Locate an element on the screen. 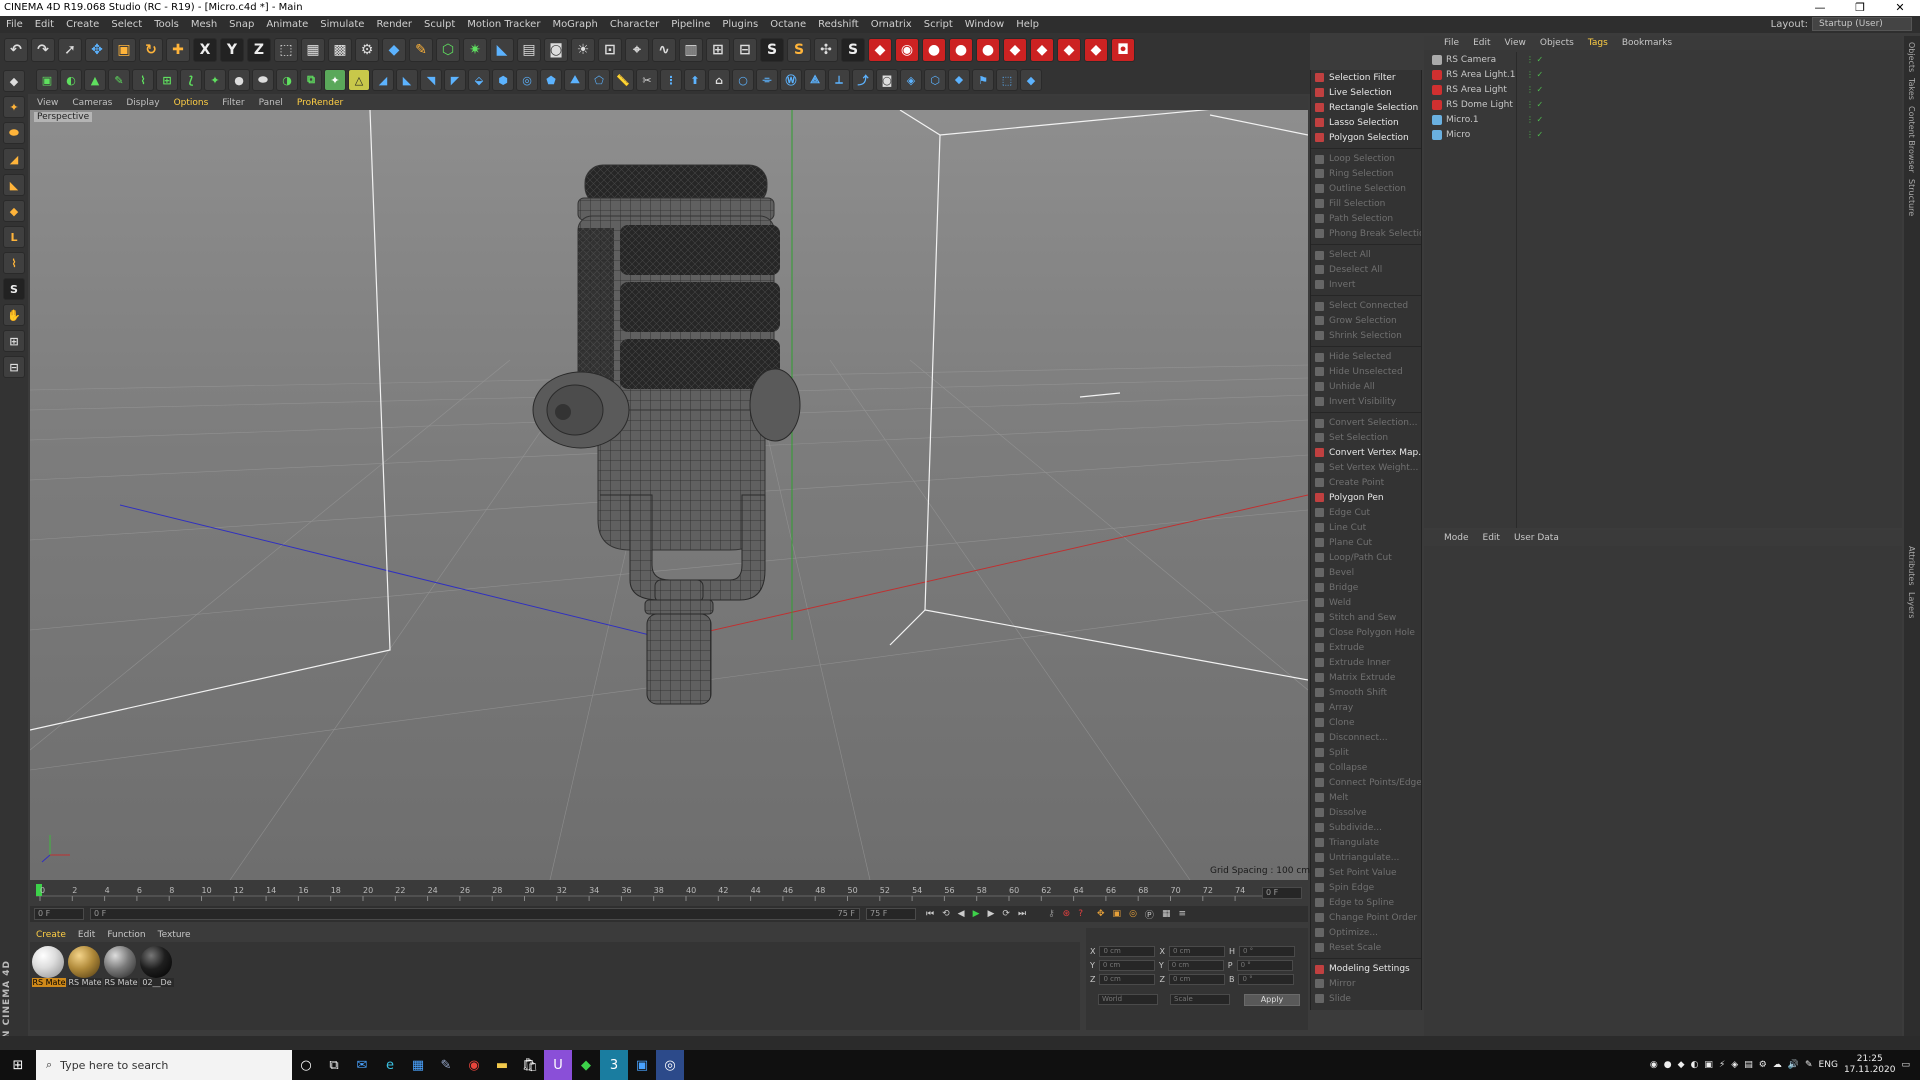 This screenshot has height=1080, width=1920. z-axis-lock-icon: Z is located at coordinates (259, 49).